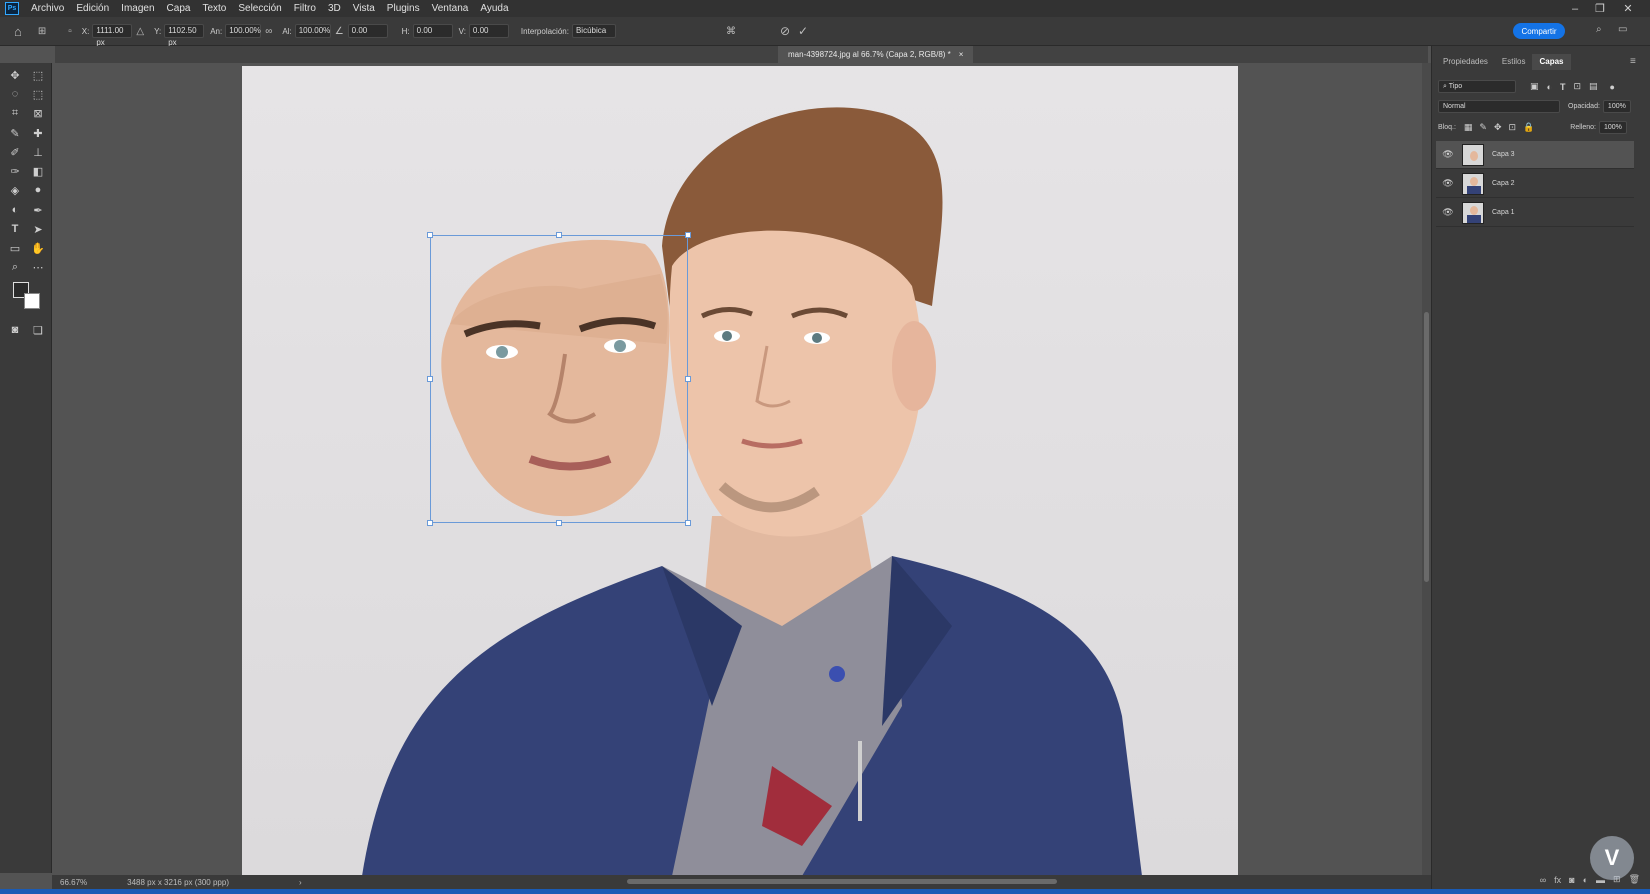  I want to click on home-icon: ⌂, so click(18, 31).